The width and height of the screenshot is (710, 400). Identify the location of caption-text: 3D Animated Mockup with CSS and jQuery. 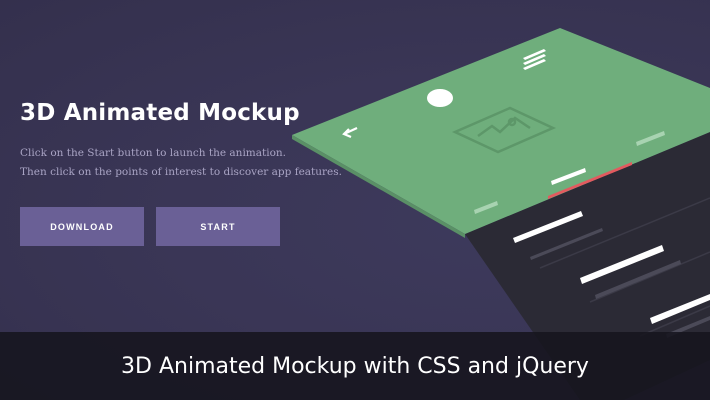
(355, 366).